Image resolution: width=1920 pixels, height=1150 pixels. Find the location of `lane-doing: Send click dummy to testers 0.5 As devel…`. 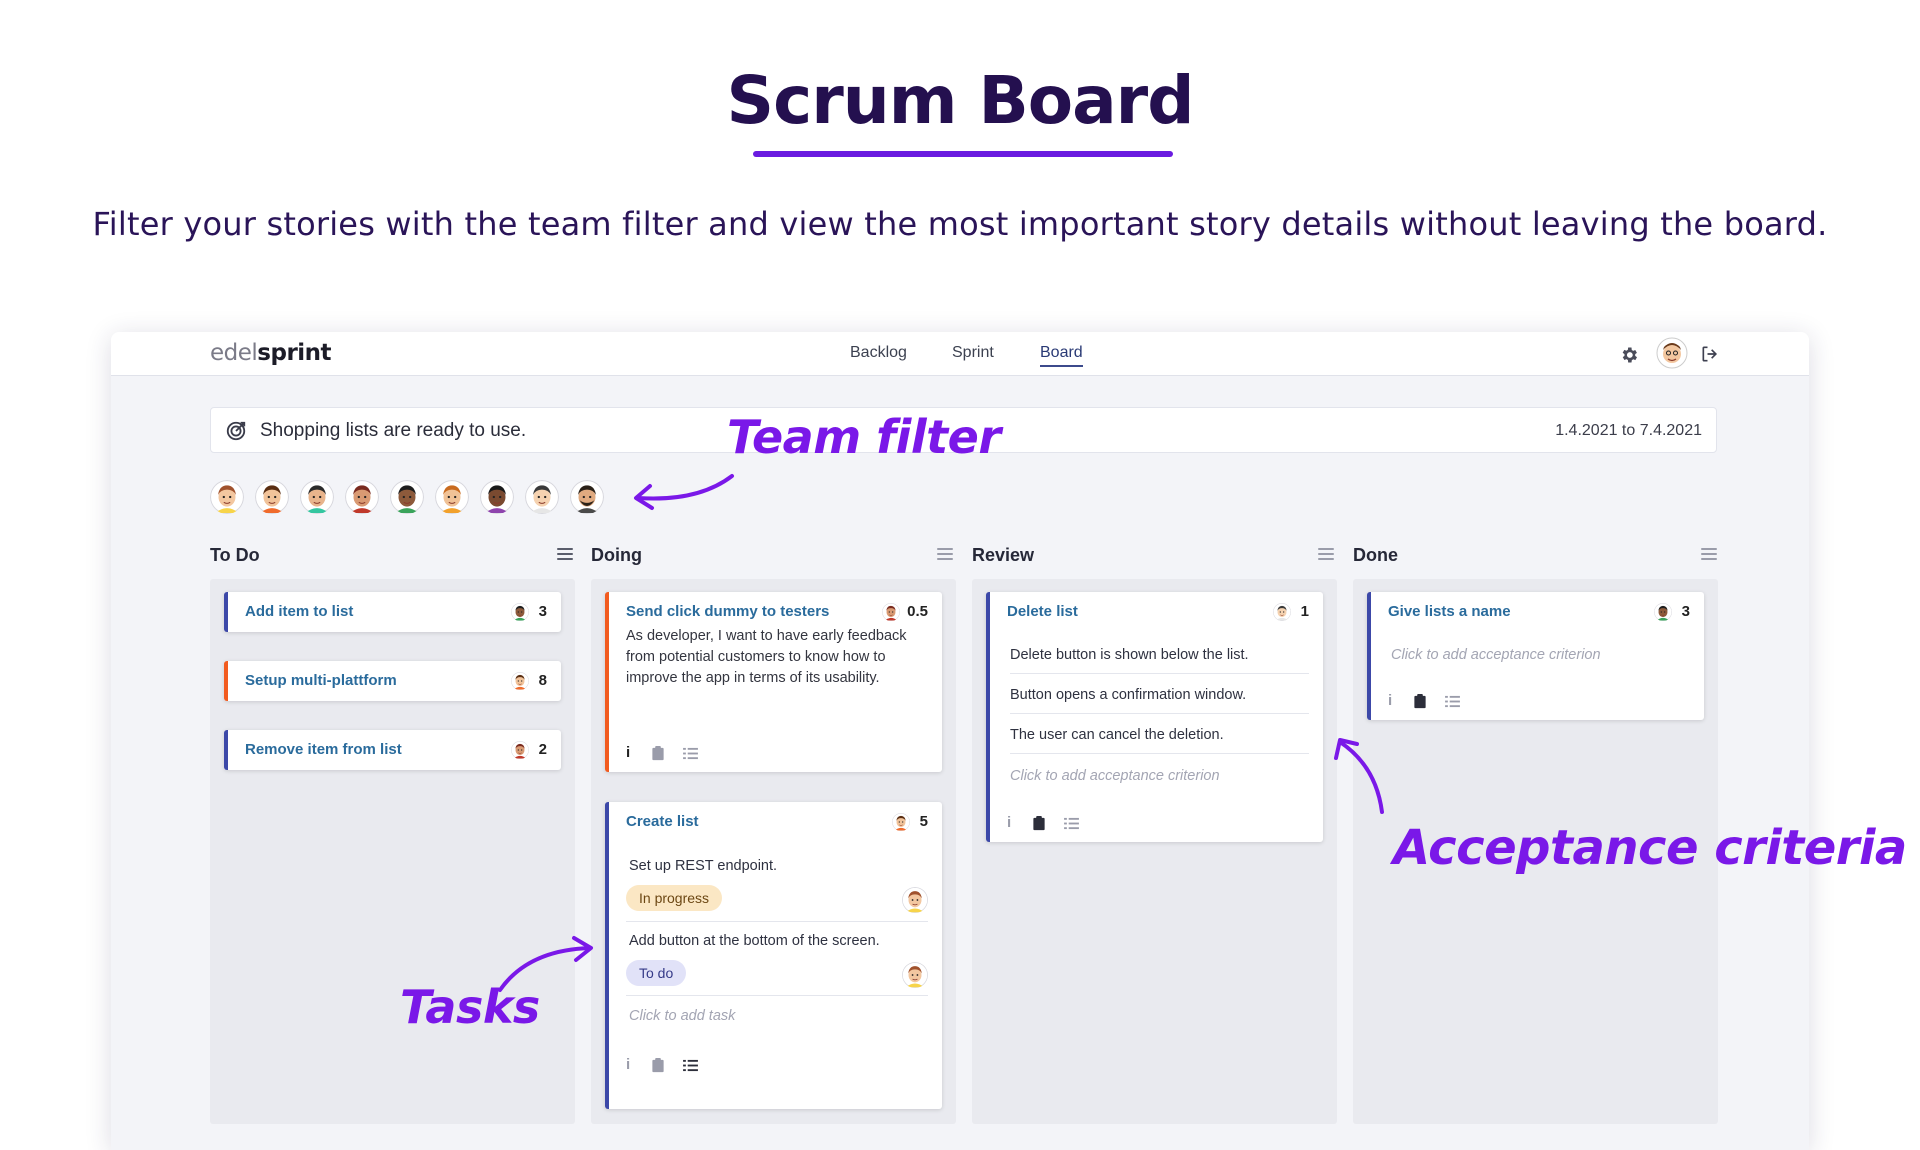

lane-doing: Send click dummy to testers 0.5 As devel… is located at coordinates (773, 851).